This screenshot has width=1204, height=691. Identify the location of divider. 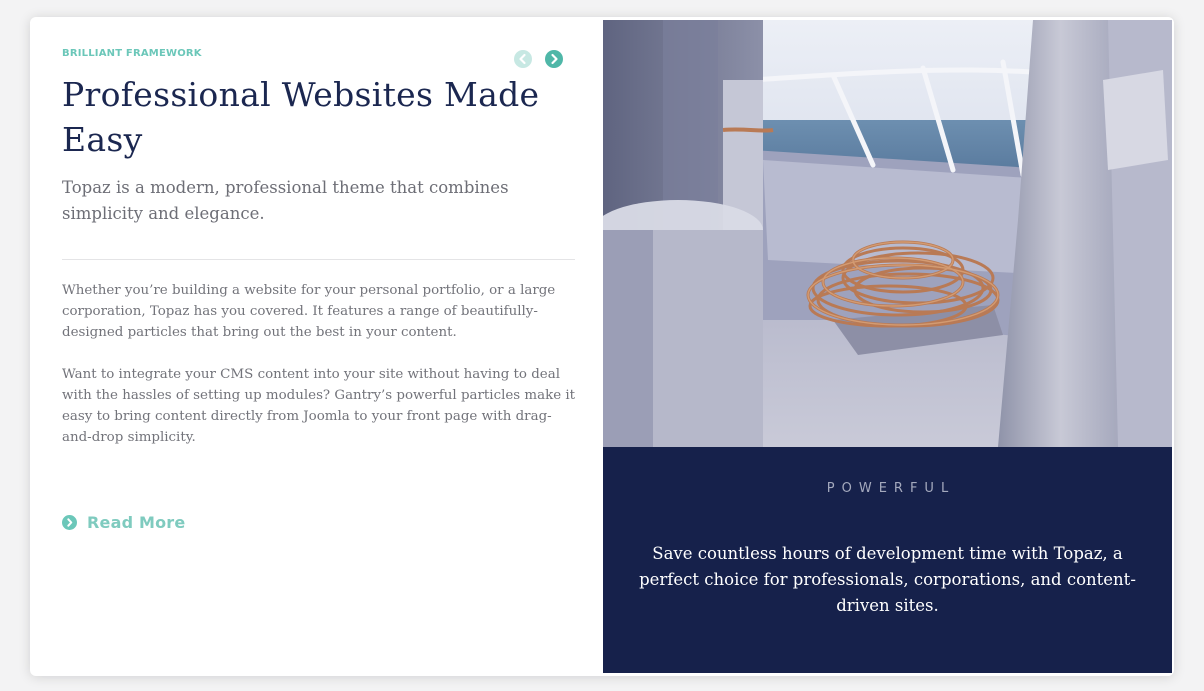
(318, 259).